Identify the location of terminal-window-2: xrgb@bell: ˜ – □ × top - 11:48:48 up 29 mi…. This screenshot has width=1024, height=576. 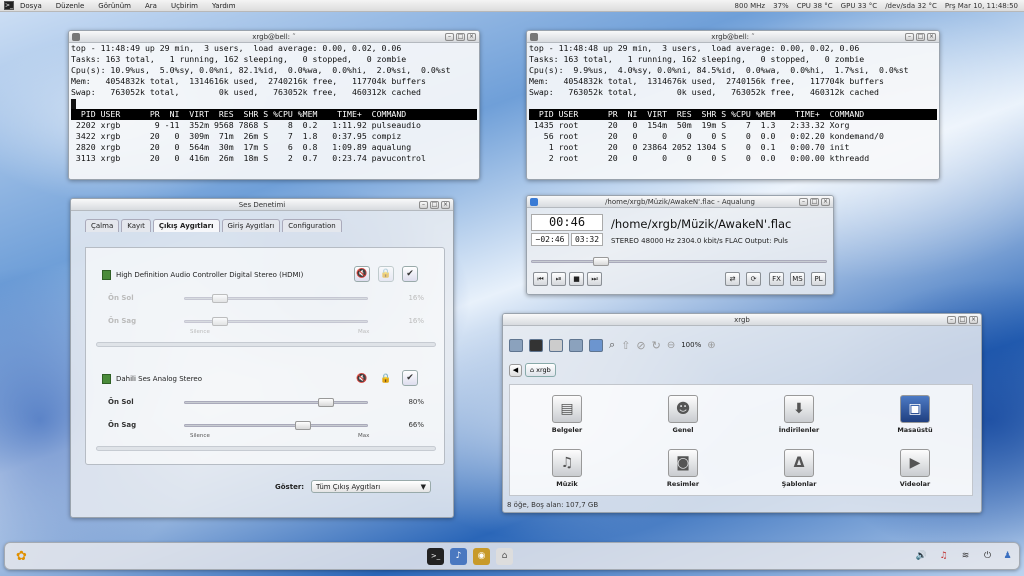
(733, 105).